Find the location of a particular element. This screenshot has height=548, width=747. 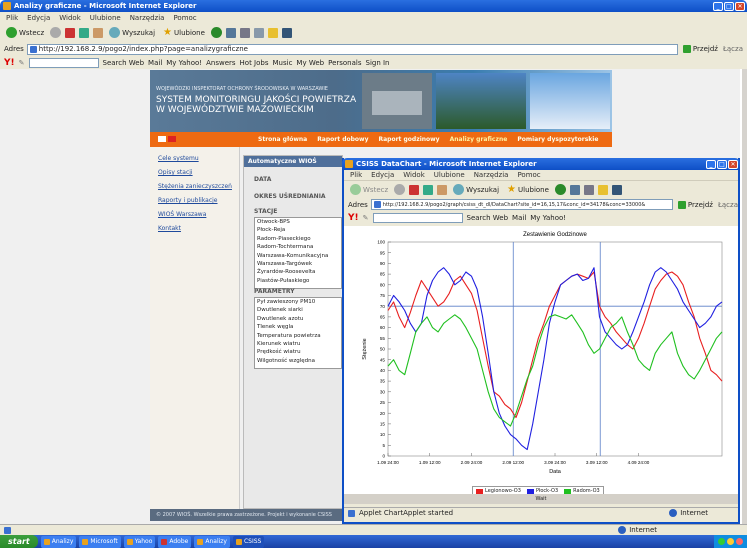

nav-home: Strona główna is located at coordinates (282, 139).